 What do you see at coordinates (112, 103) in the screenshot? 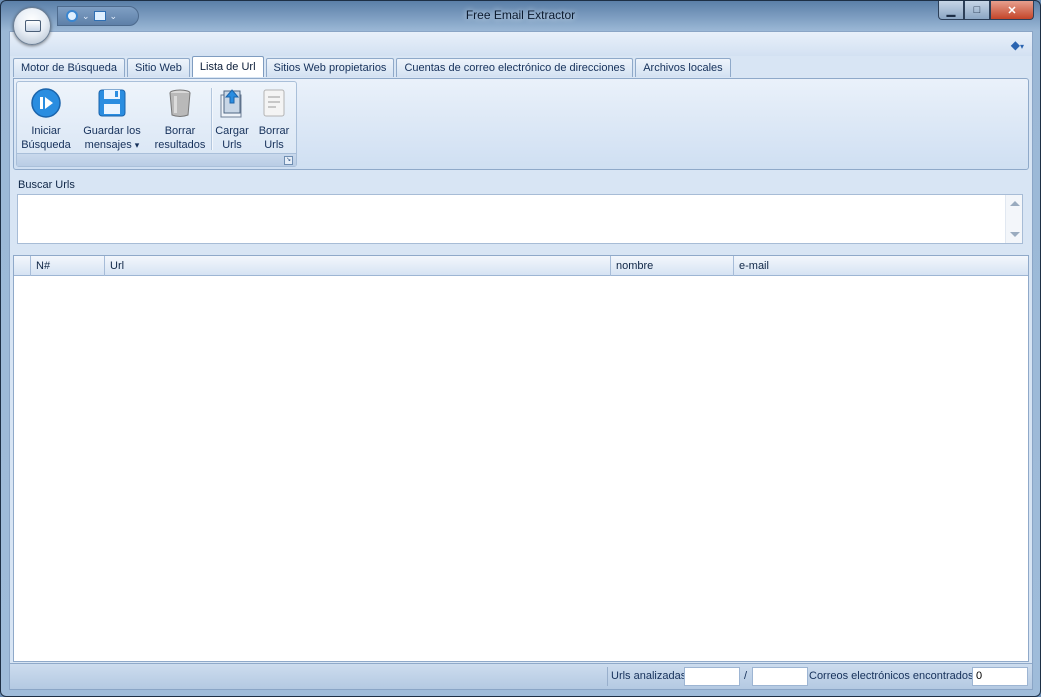
I see `floppy-disk-icon` at bounding box center [112, 103].